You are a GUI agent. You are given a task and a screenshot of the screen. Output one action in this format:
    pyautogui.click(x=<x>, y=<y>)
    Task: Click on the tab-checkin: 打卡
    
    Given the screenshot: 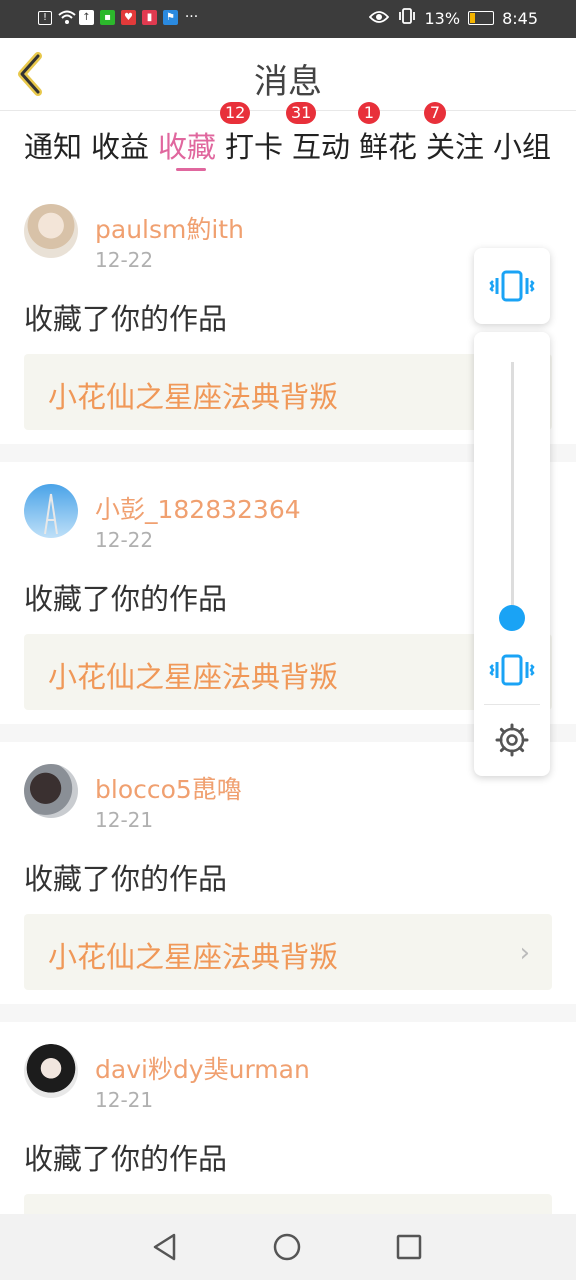 What is the action you would take?
    pyautogui.click(x=254, y=145)
    